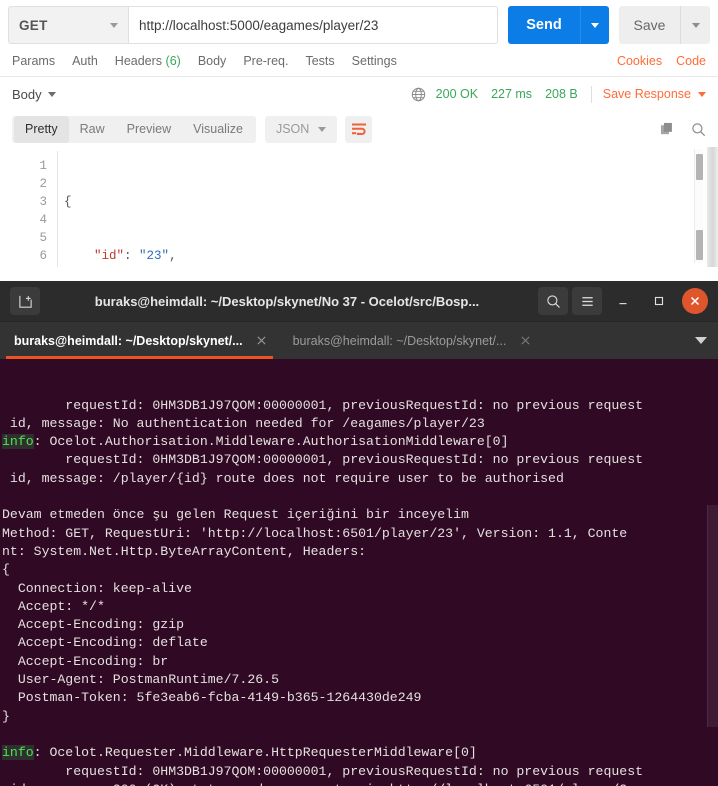 The height and width of the screenshot is (786, 718). I want to click on maximize-icon, so click(659, 301).